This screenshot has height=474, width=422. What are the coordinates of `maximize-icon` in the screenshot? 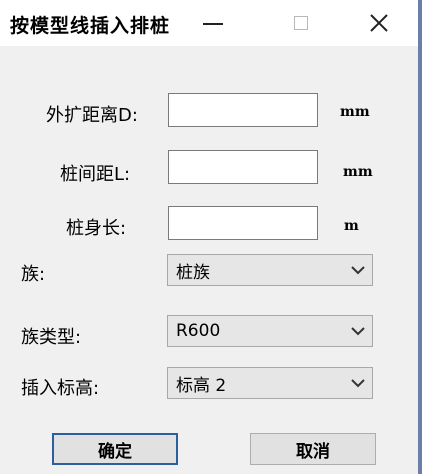 It's located at (301, 23).